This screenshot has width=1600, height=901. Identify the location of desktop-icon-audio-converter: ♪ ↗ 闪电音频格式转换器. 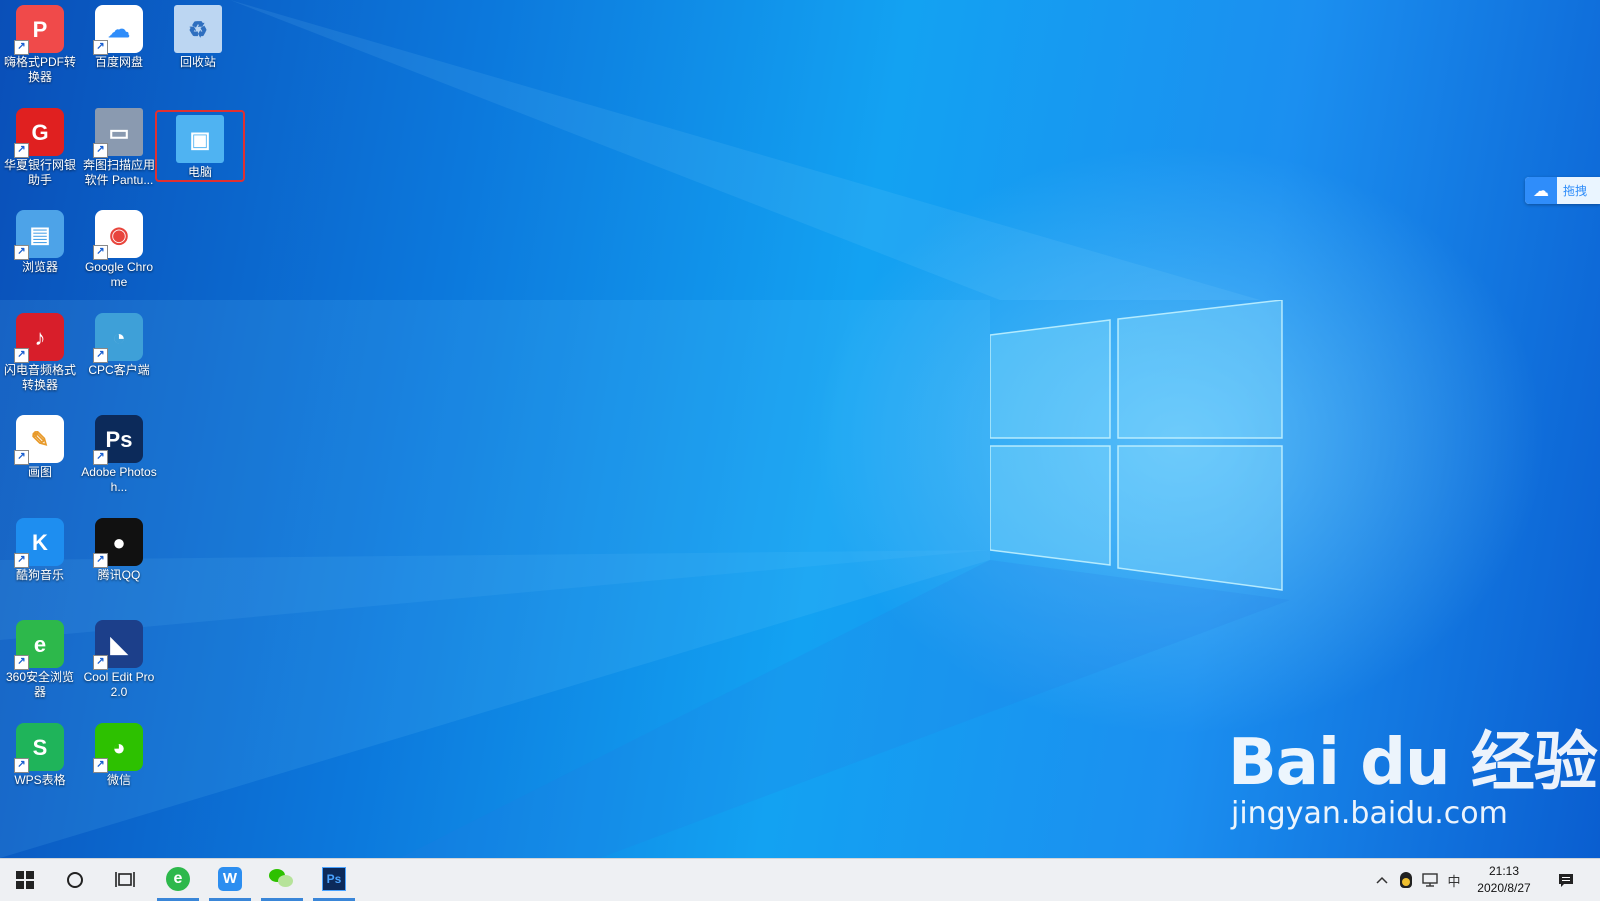
(40, 354).